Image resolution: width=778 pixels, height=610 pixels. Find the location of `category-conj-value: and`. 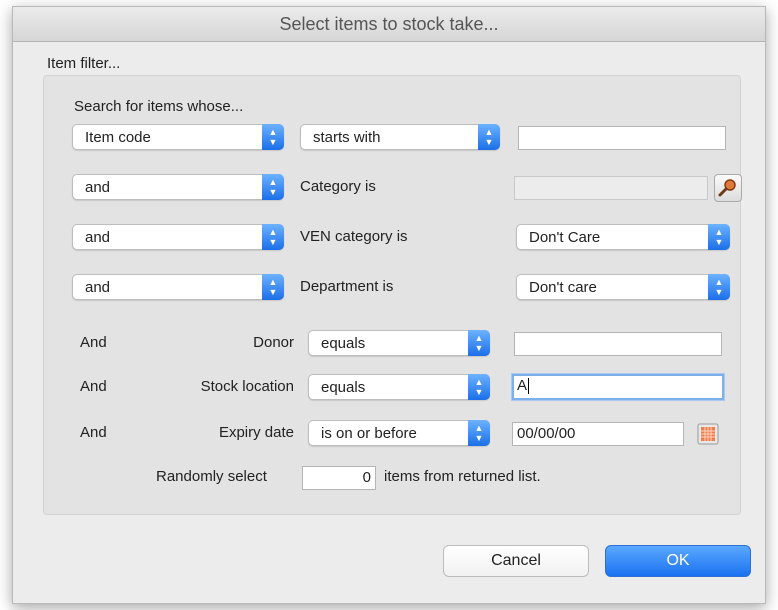

category-conj-value: and is located at coordinates (98, 187).